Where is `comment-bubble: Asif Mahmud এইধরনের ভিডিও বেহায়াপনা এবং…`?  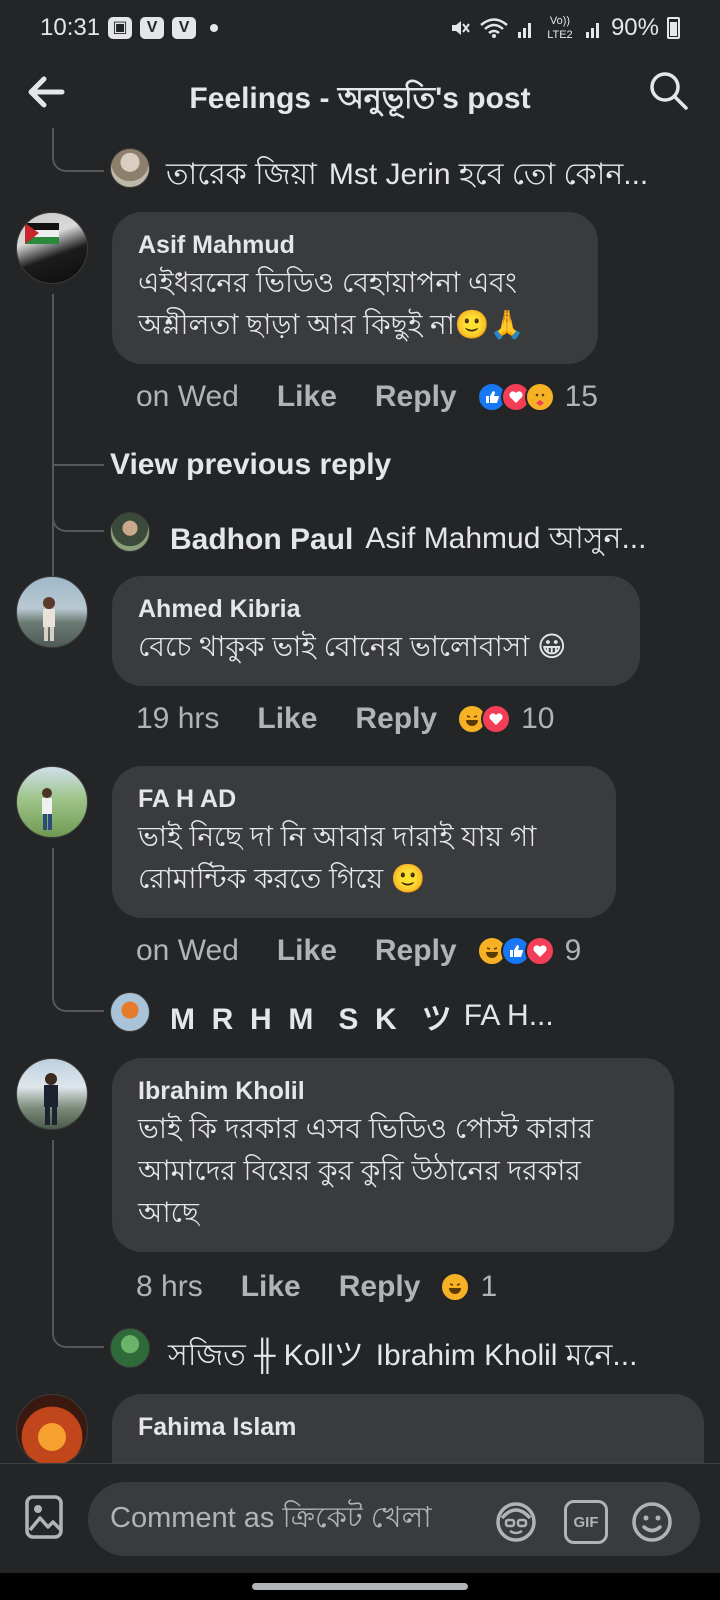 comment-bubble: Asif Mahmud এইধরনের ভিডিও বেহায়াপনা এবং… is located at coordinates (355, 288).